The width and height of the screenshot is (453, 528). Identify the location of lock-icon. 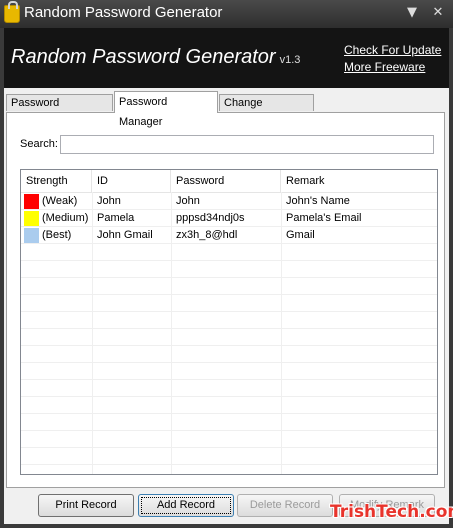
(12, 12).